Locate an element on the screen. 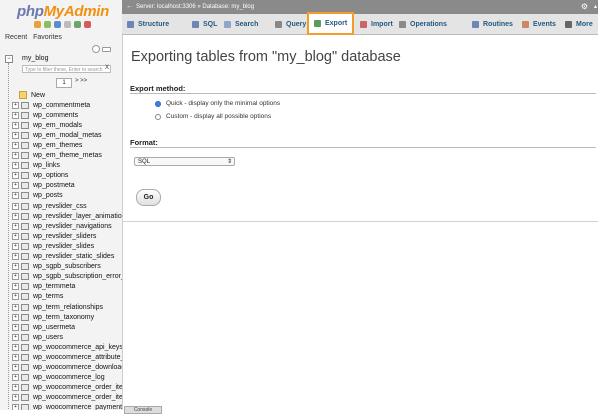 This screenshot has height=414, width=598. table-item: + wp_term_relationships is located at coordinates (67, 307).